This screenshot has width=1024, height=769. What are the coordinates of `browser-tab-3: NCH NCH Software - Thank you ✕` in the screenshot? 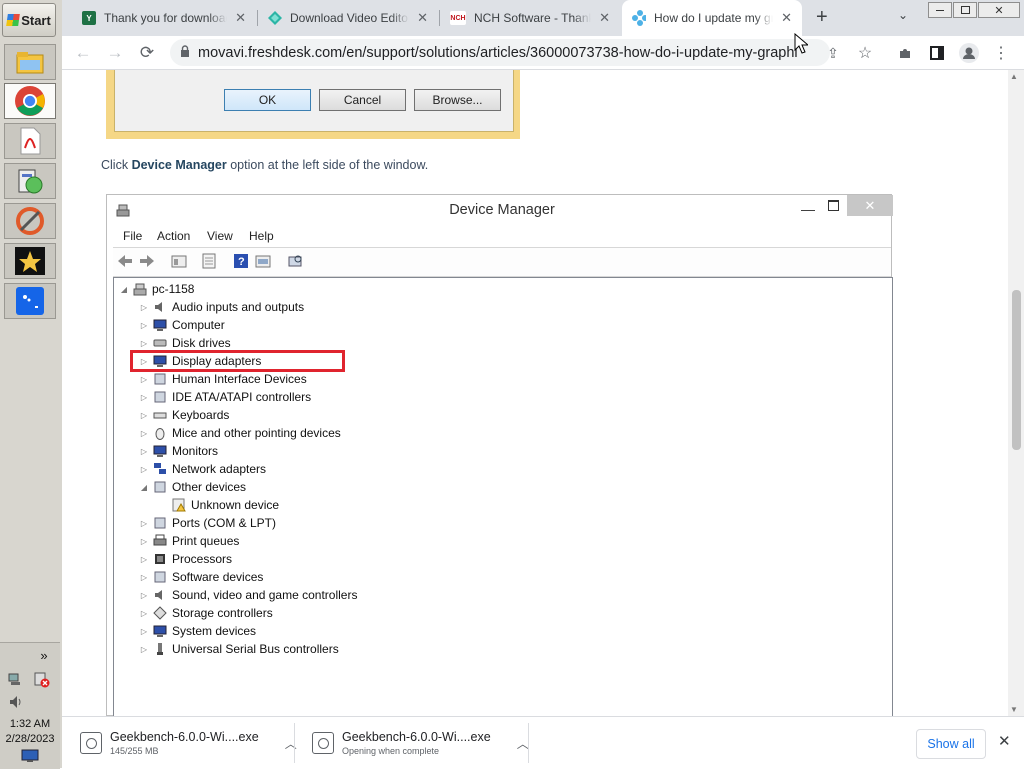 It's located at (530, 18).